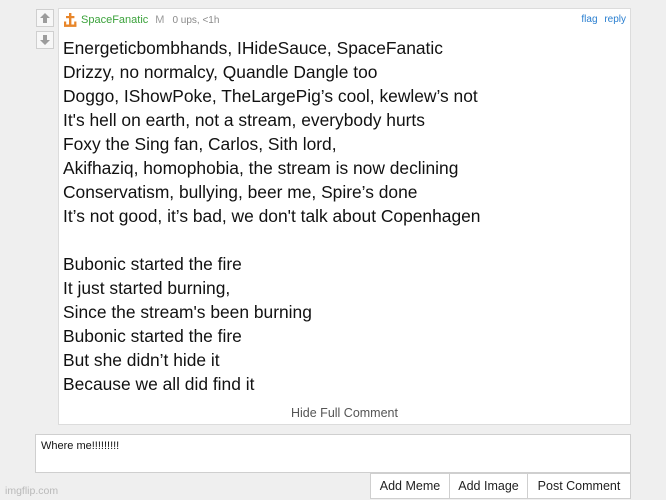 Image resolution: width=666 pixels, height=500 pixels. I want to click on comment-line-blank, so click(343, 240).